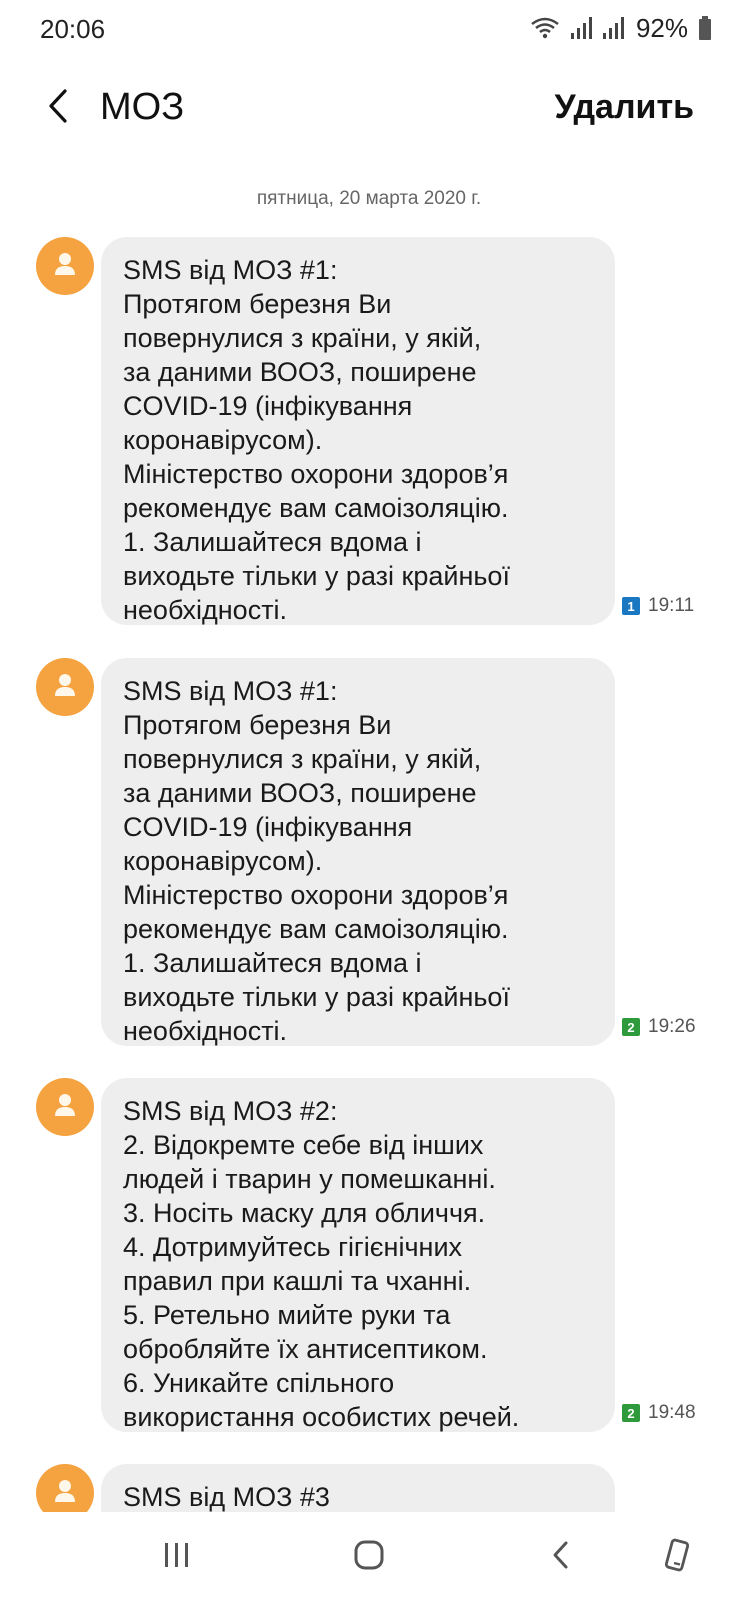 The height and width of the screenshot is (1600, 738). I want to click on recent-apps-button, so click(177, 1557).